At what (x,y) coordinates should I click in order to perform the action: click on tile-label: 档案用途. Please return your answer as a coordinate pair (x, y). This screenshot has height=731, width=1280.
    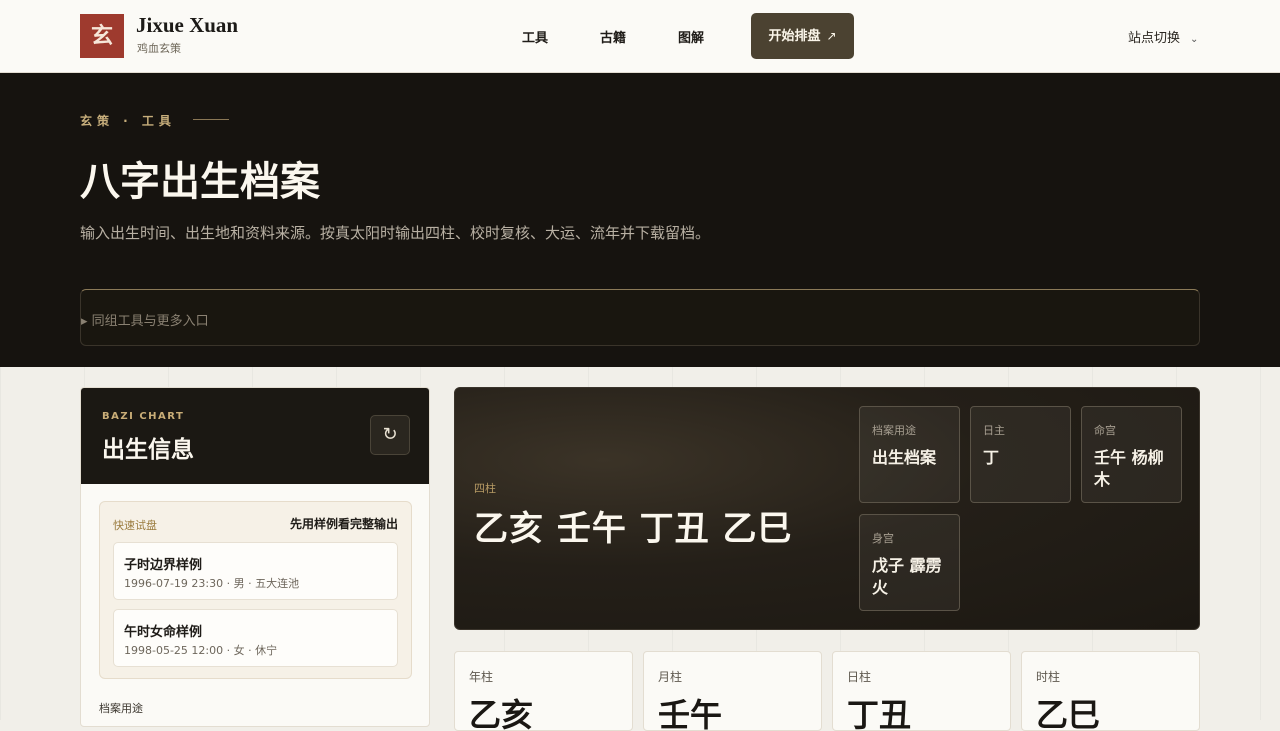
    Looking at the image, I should click on (894, 430).